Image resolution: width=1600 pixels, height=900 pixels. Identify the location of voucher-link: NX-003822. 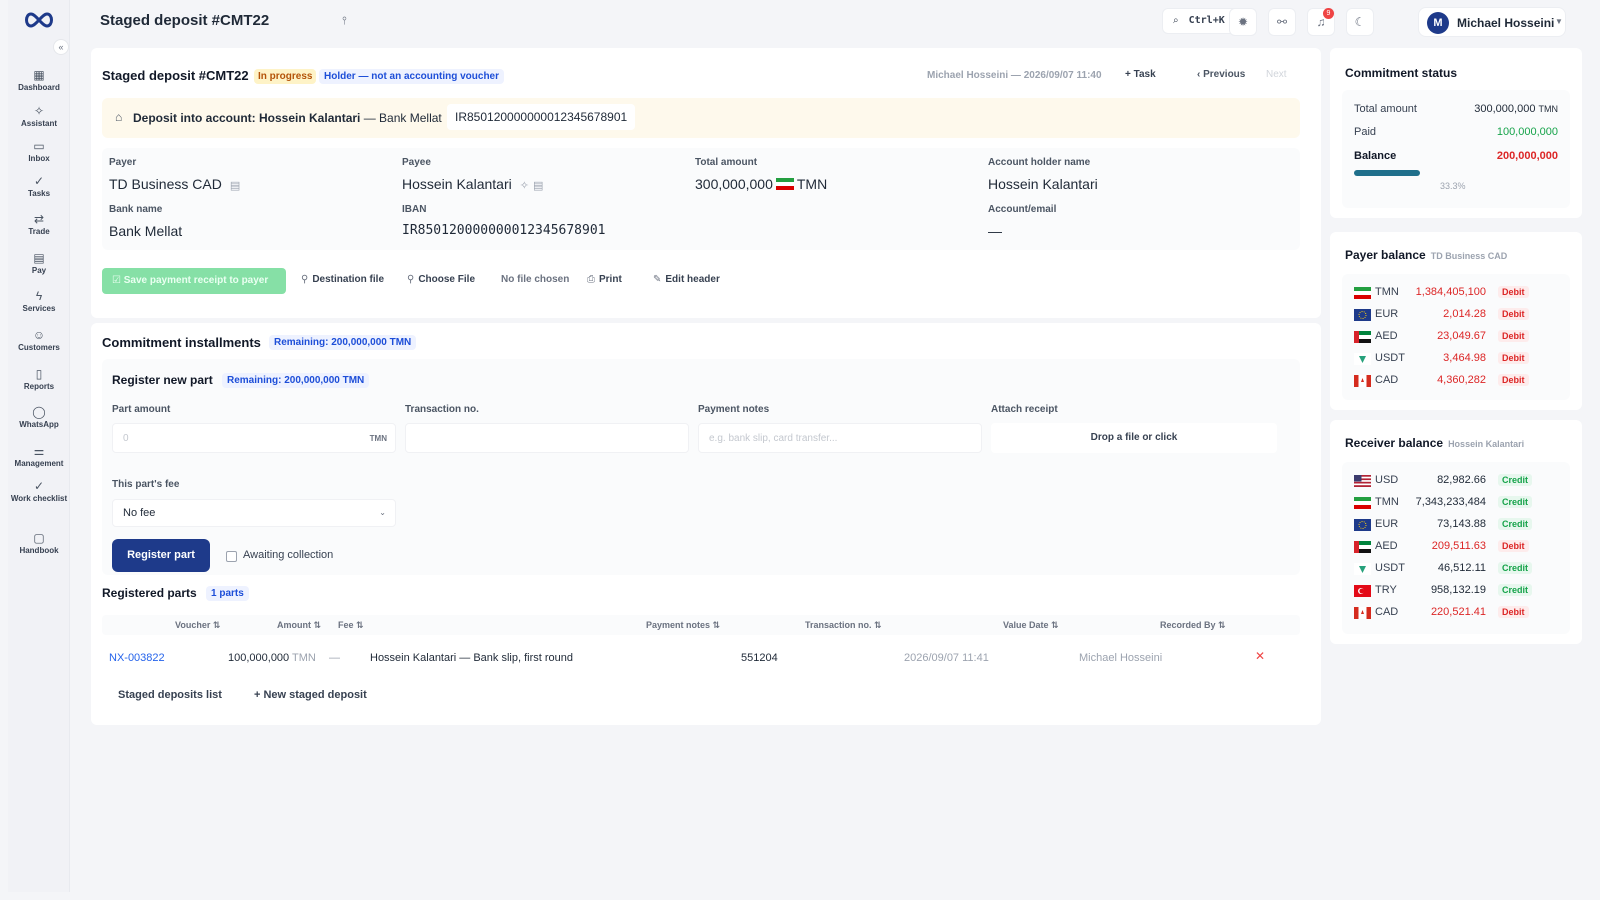
(137, 658).